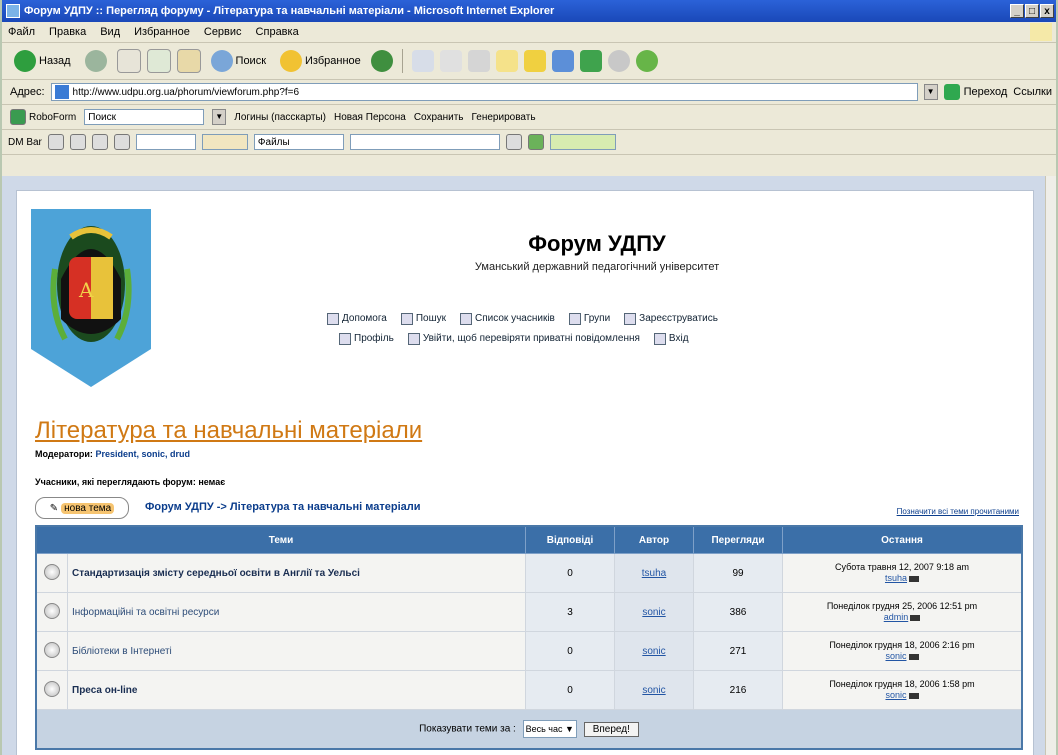 This screenshot has height=755, width=1058. I want to click on edit-icon, so click(478, 61).